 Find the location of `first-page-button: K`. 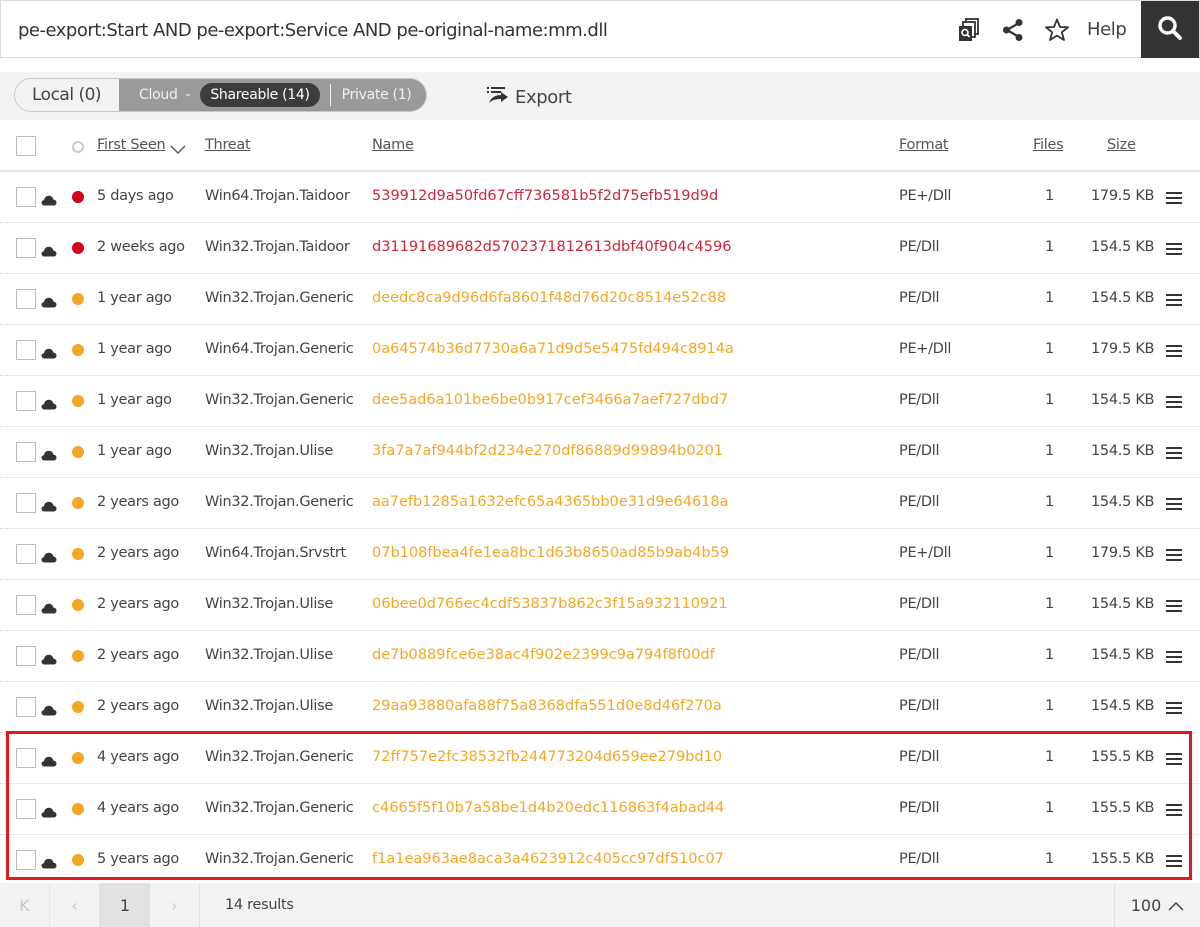

first-page-button: K is located at coordinates (25, 905).